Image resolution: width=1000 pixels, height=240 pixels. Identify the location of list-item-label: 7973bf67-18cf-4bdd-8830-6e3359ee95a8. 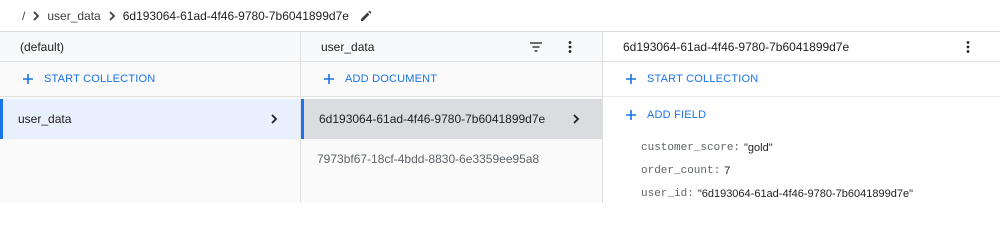
(428, 159).